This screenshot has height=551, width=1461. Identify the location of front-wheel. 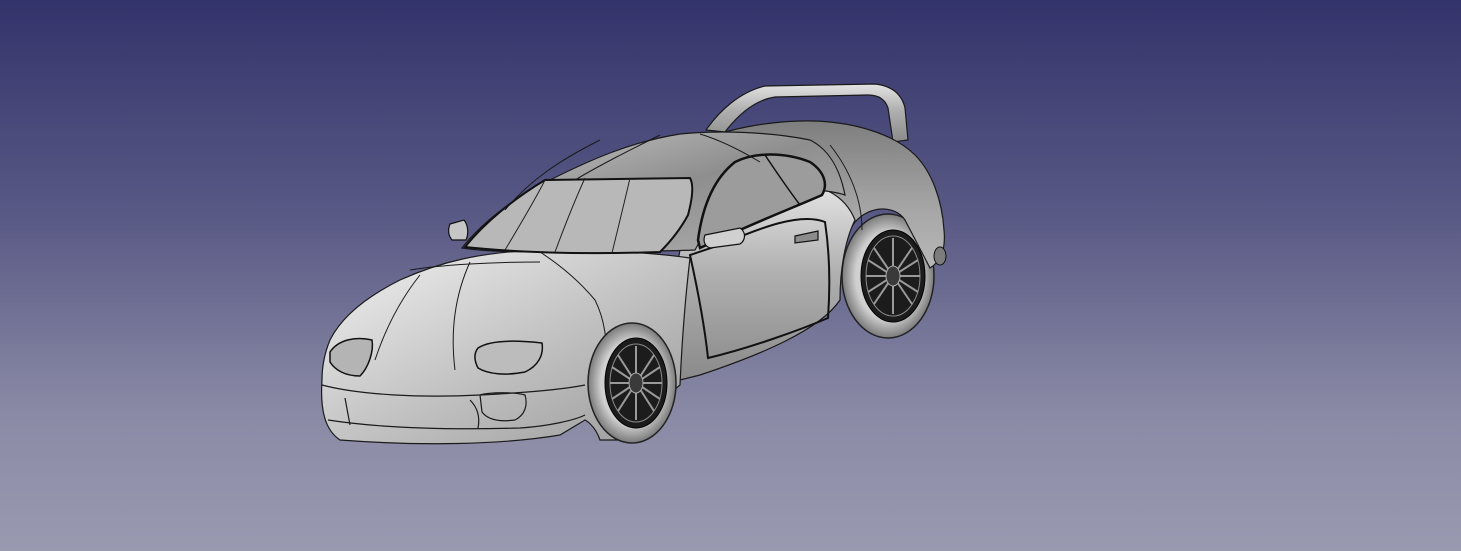
(632, 383).